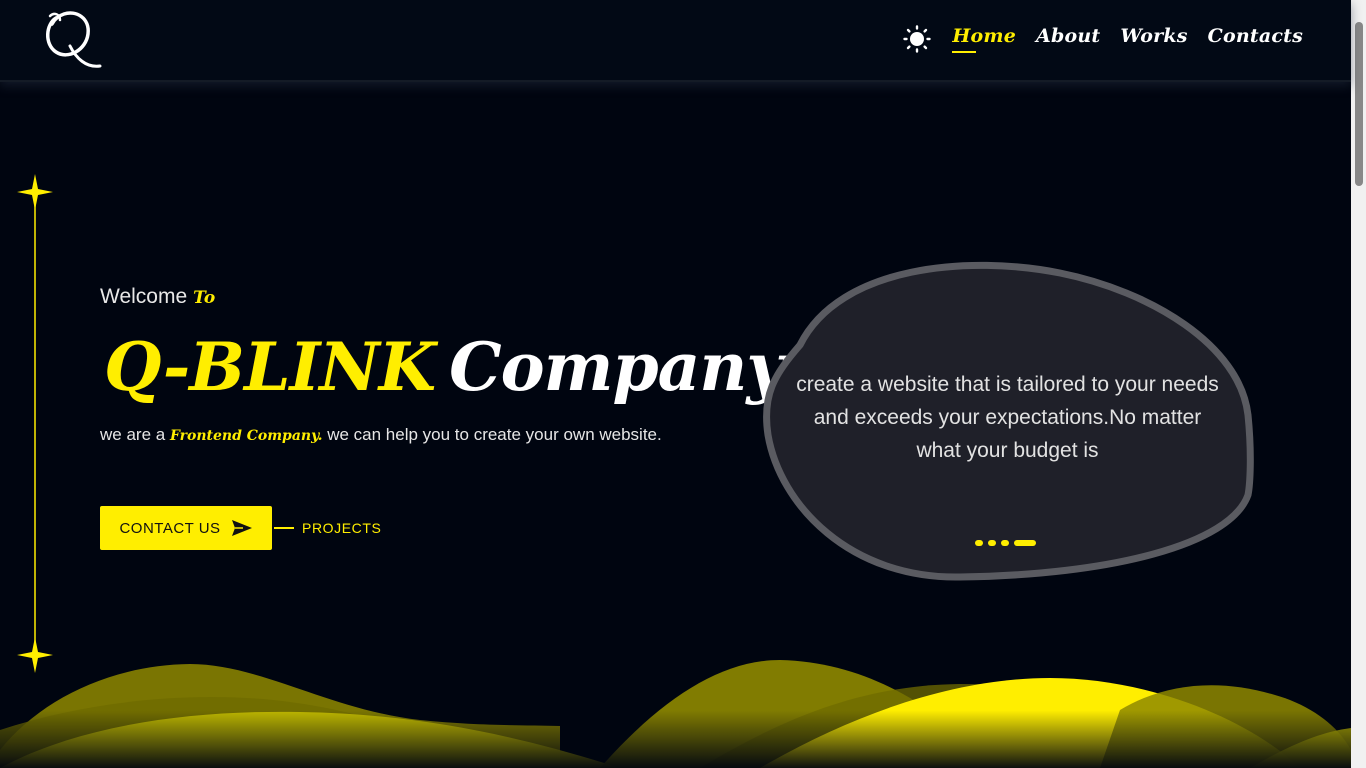 The image size is (1366, 768). I want to click on sparkle-top-icon, so click(35, 192).